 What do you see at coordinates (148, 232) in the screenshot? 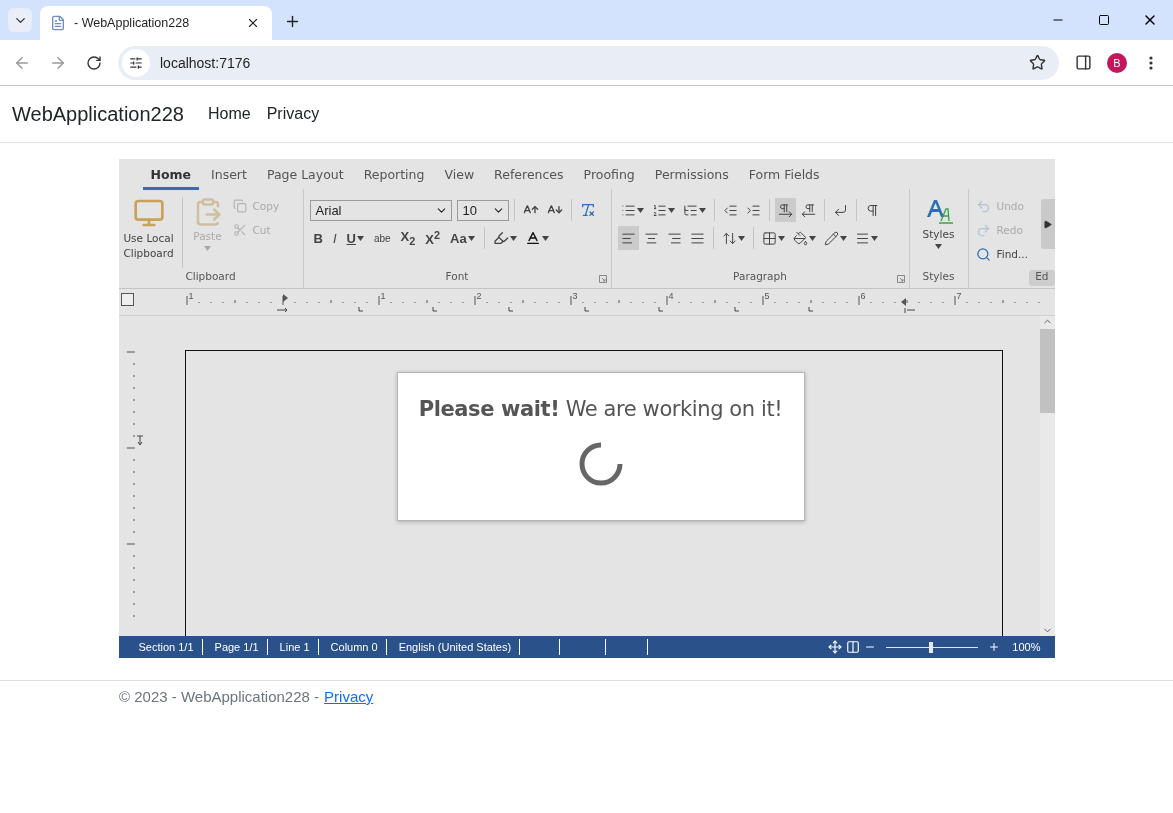
I see `use-local-clipboard-button: Use Local Clipboard` at bounding box center [148, 232].